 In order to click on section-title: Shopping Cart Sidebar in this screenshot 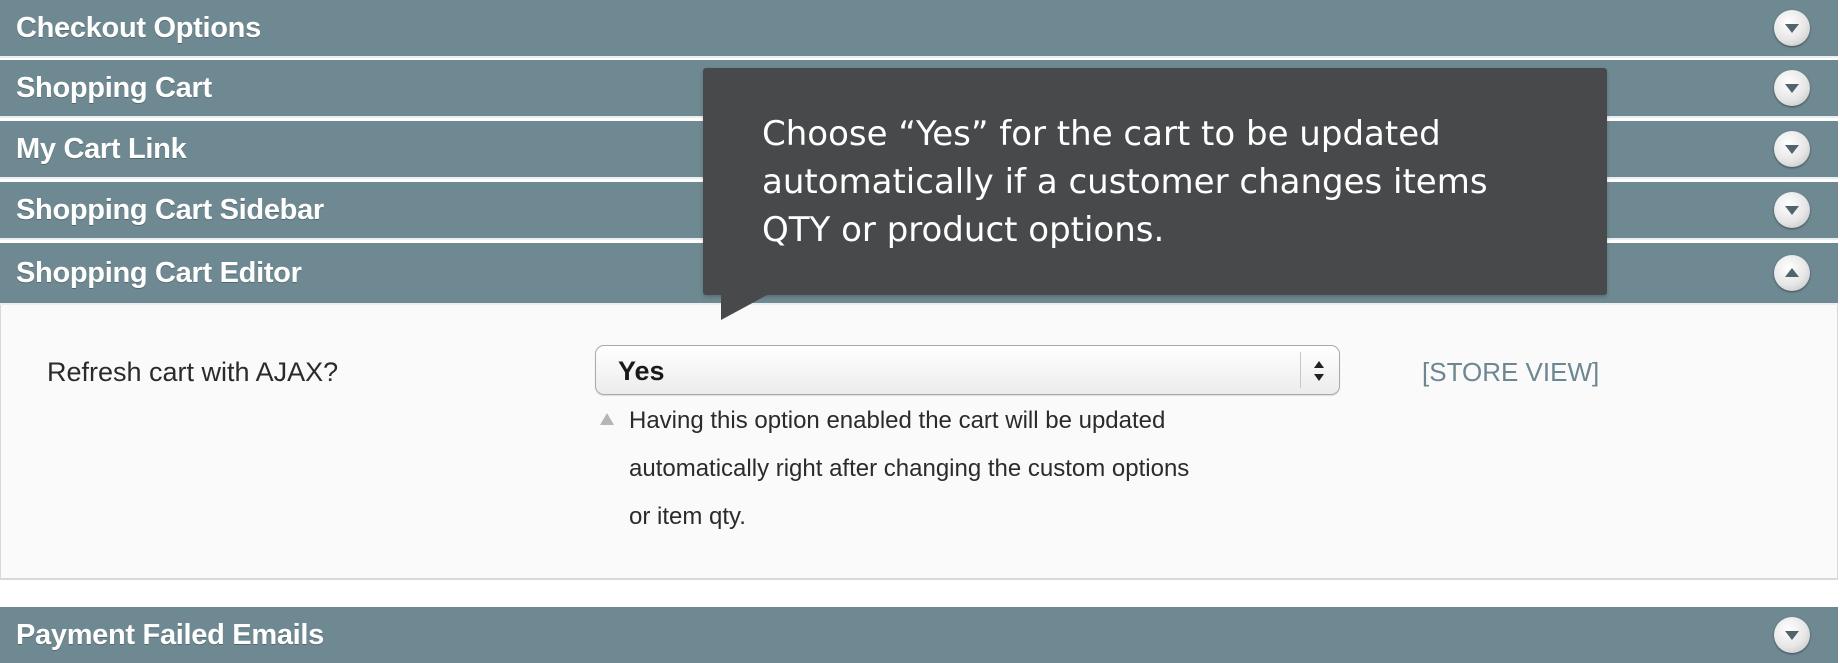, I will do `click(170, 209)`.